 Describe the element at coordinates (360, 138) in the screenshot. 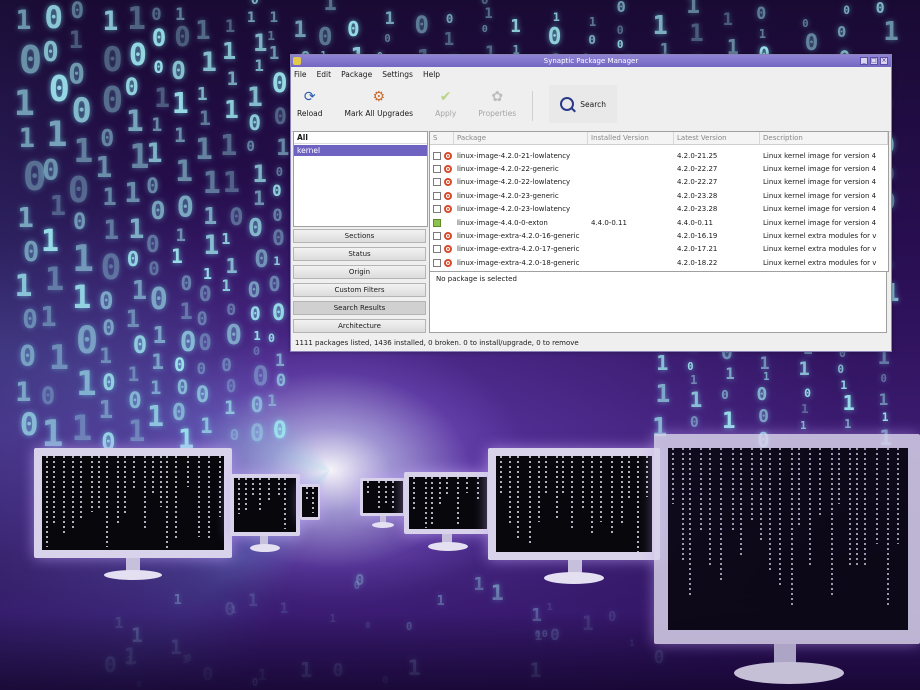

I see `filter-list-header: All` at that location.